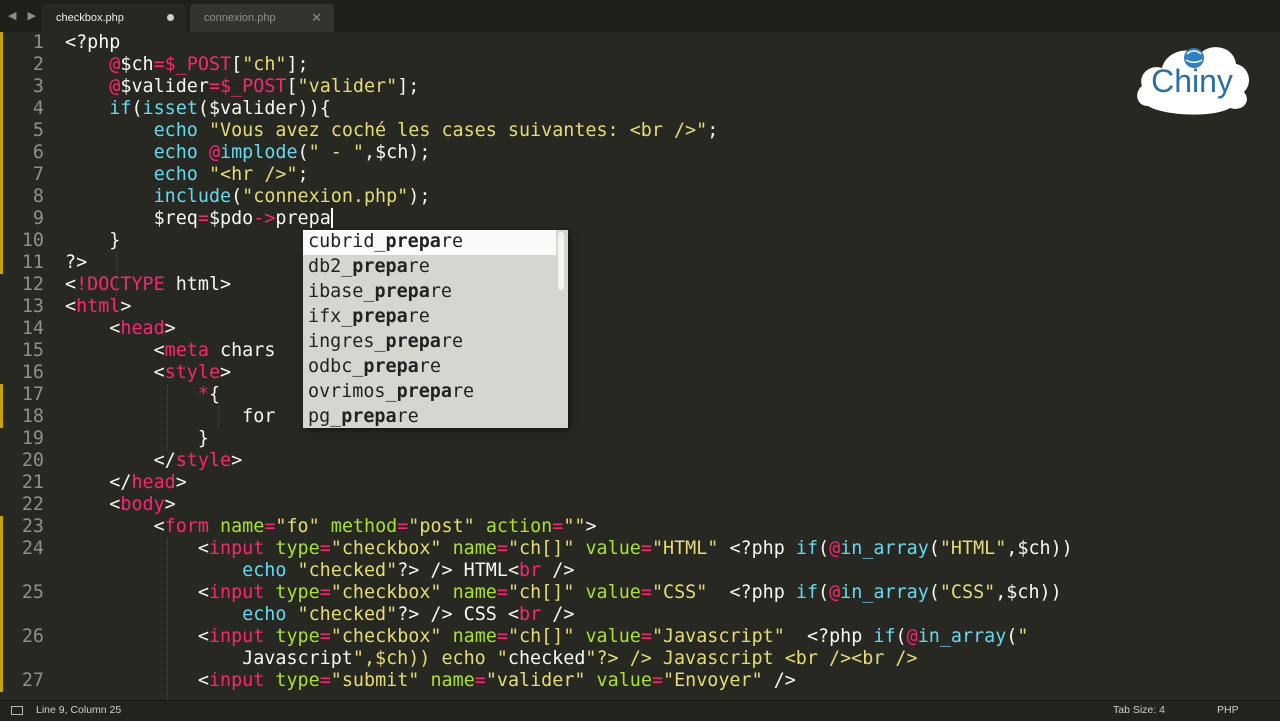  Describe the element at coordinates (170, 351) in the screenshot. I see `code-text: <meta chars` at that location.